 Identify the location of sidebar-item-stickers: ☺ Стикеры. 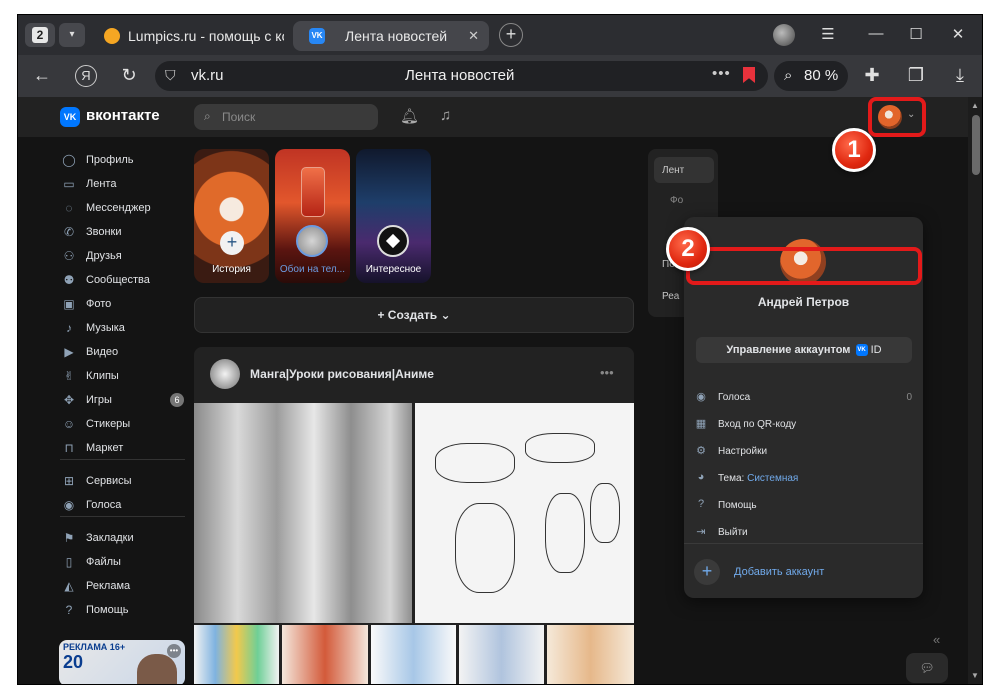
(125, 425).